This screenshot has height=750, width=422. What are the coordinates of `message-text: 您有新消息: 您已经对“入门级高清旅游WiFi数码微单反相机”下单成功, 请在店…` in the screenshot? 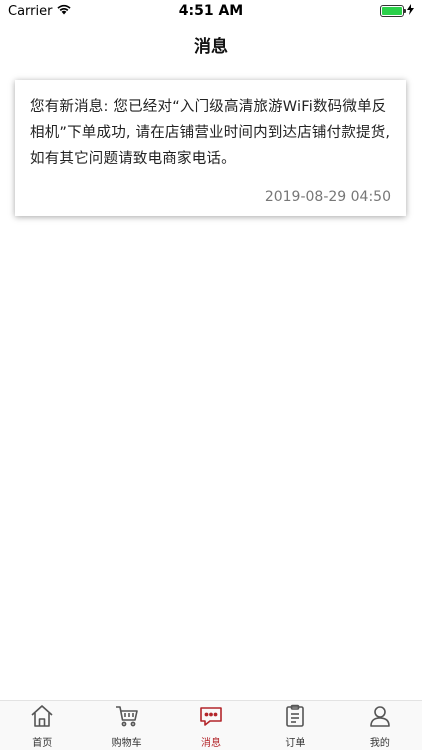 It's located at (210, 133).